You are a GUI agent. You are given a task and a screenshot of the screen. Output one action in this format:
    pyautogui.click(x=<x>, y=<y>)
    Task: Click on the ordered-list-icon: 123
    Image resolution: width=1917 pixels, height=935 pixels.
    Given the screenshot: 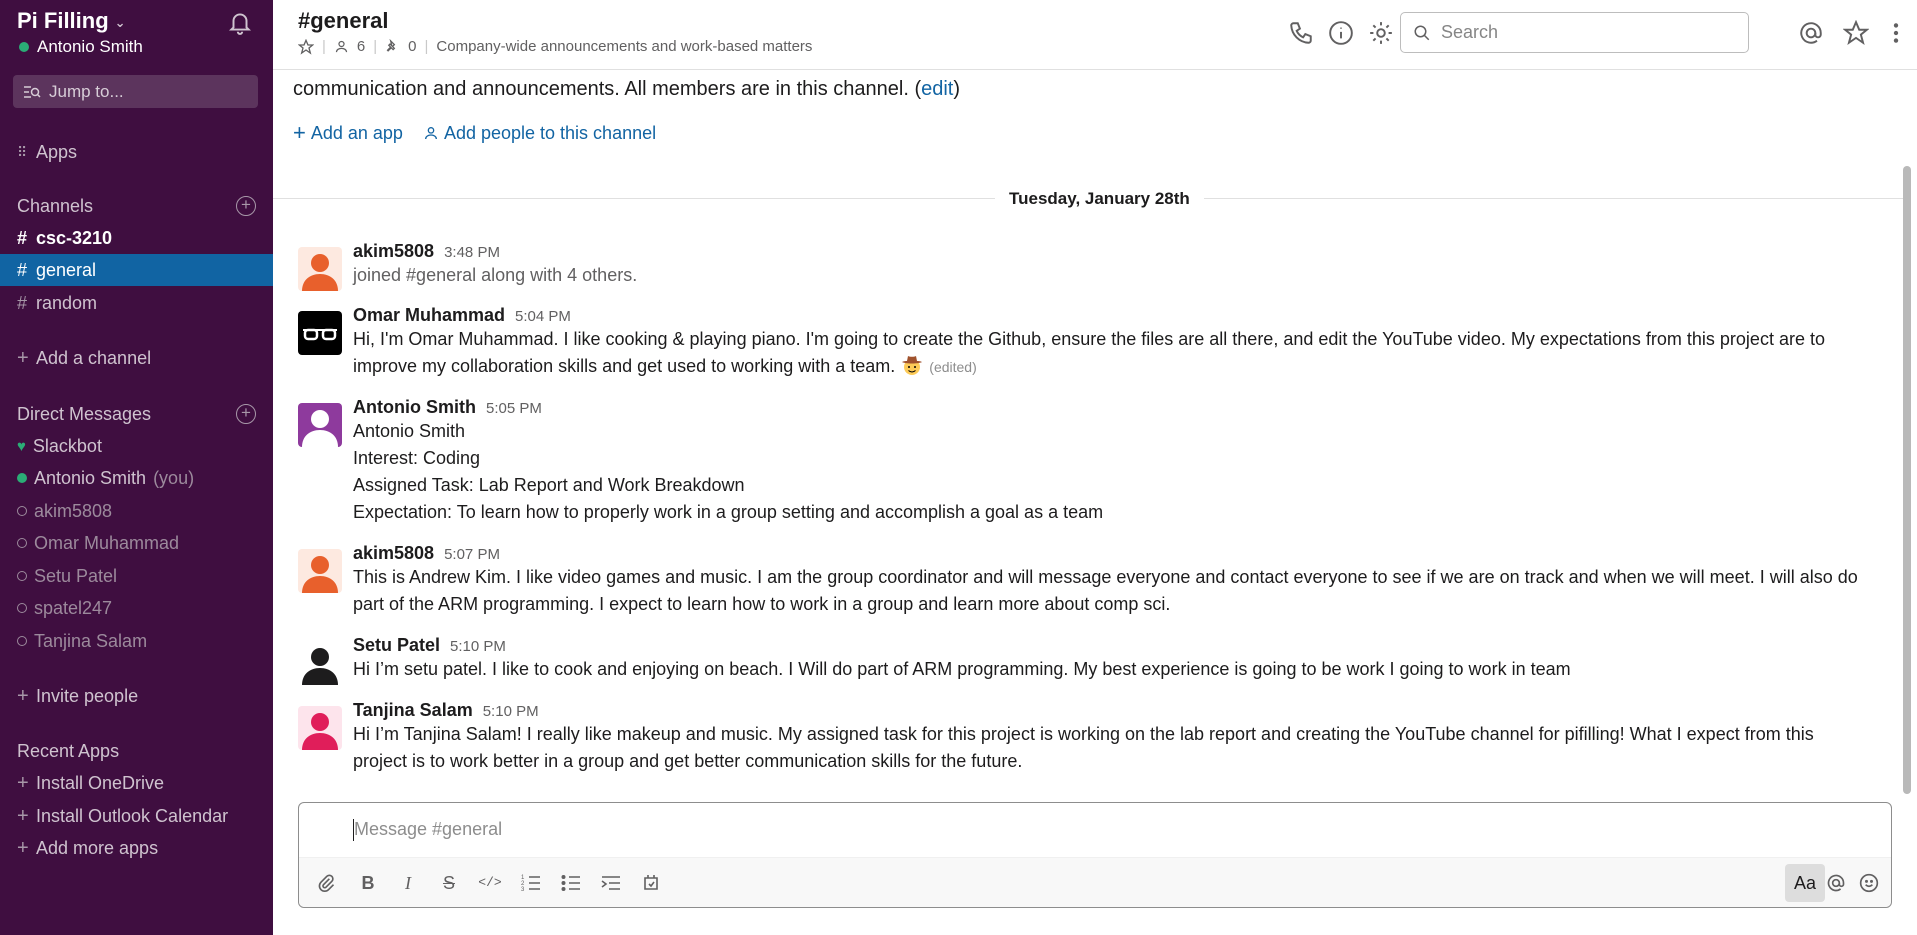 What is the action you would take?
    pyautogui.click(x=531, y=883)
    